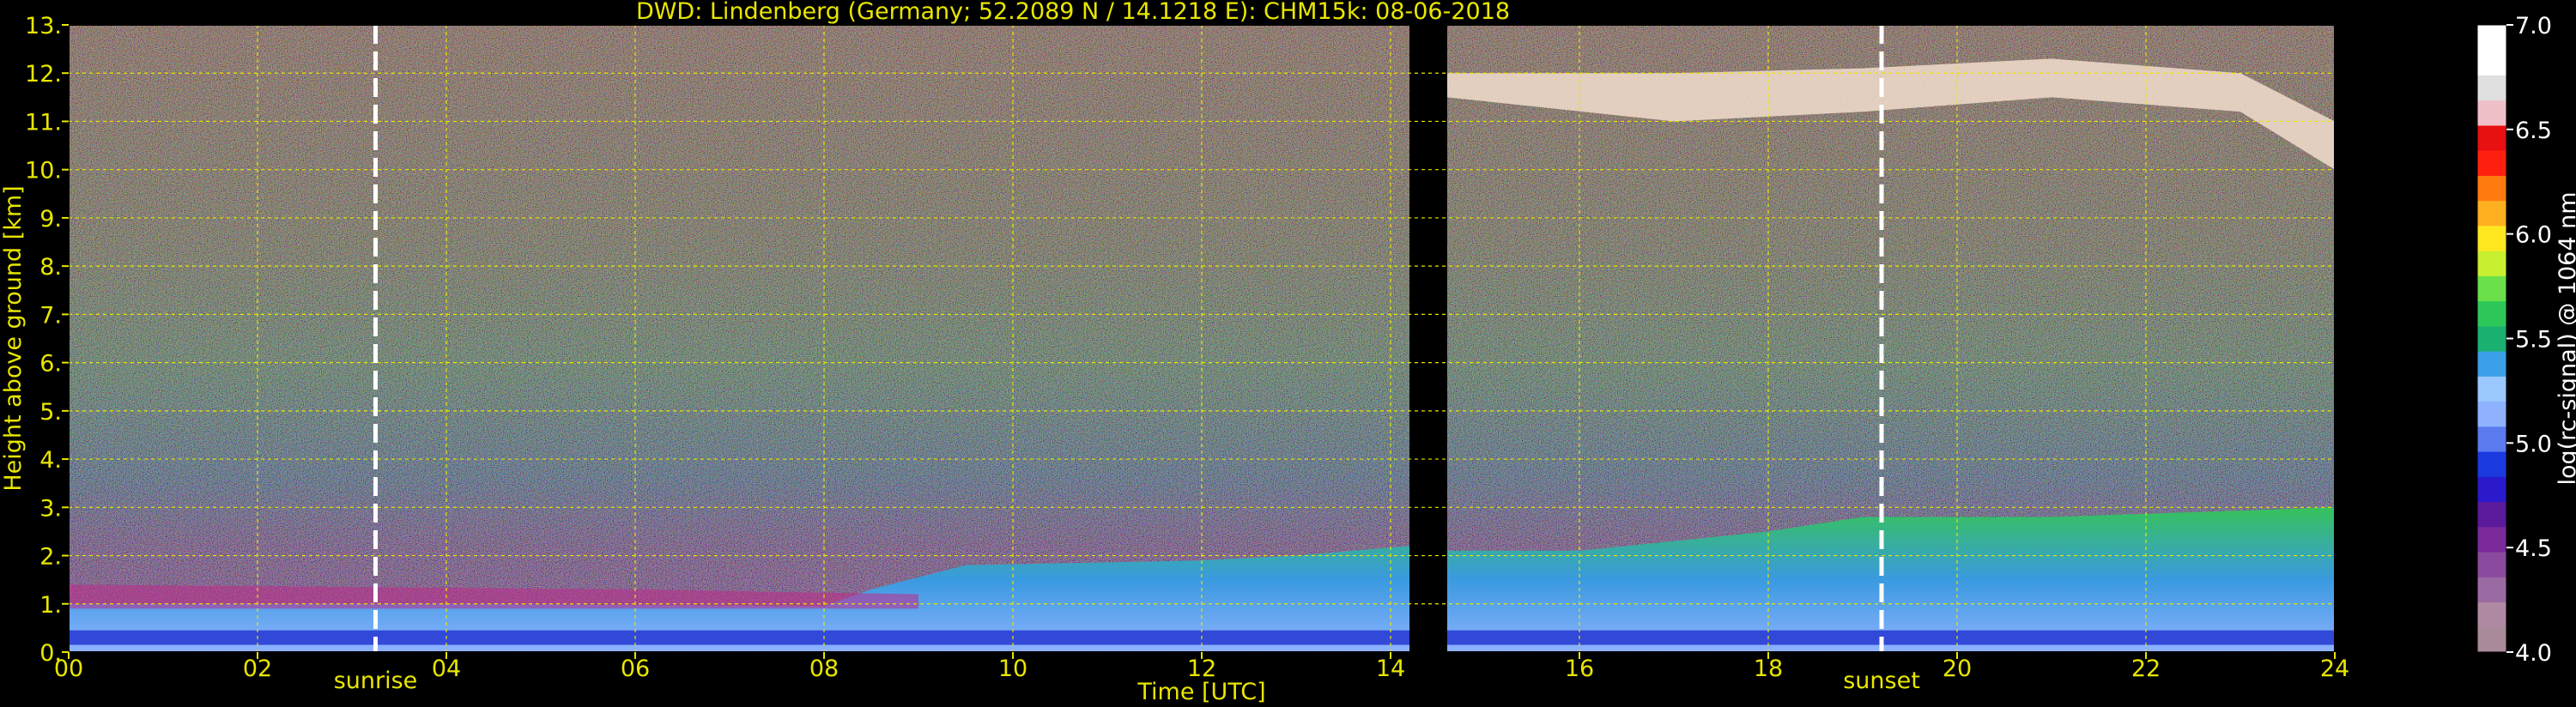 The image size is (2576, 707). Describe the element at coordinates (50, 508) in the screenshot. I see `y-tick-label: 3.` at that location.